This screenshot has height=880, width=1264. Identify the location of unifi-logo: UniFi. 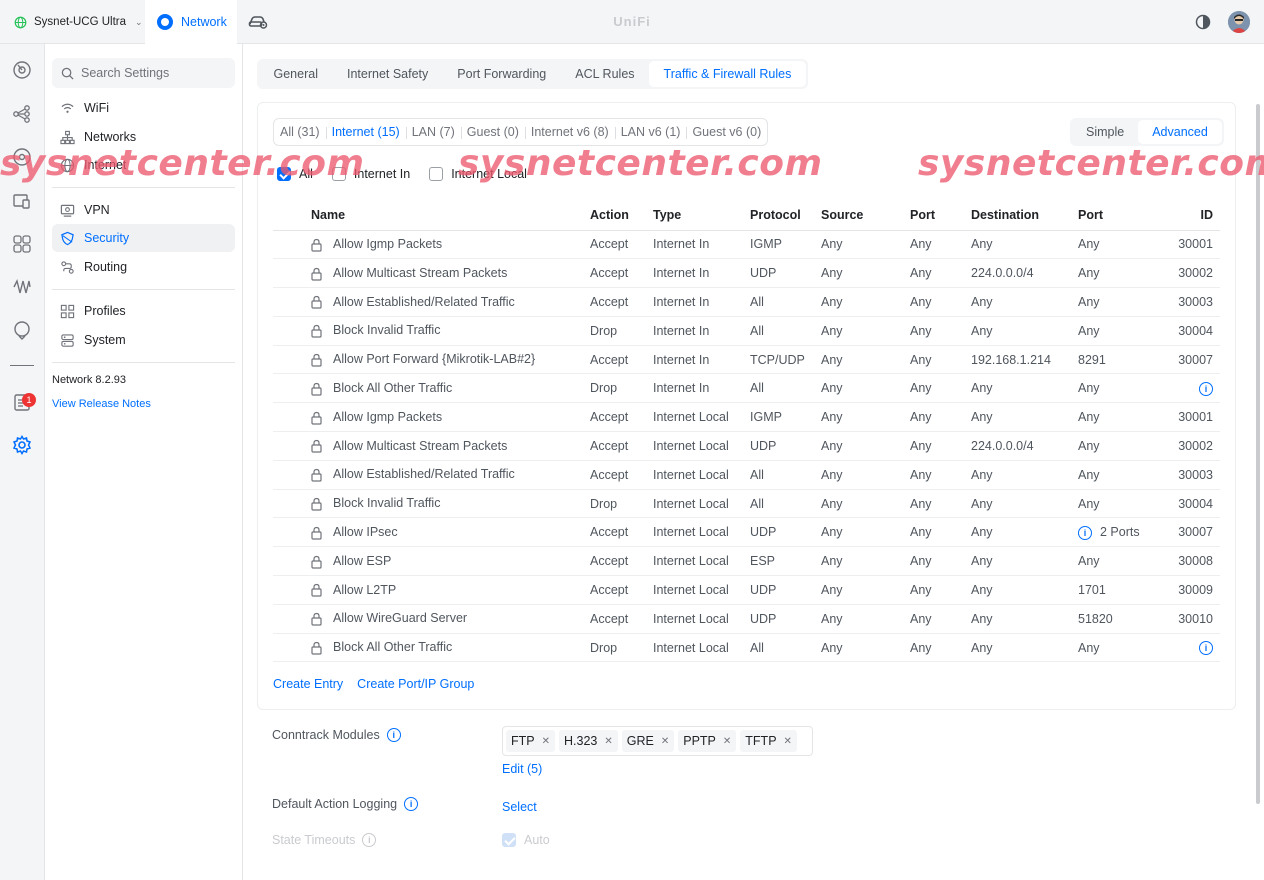
(632, 21).